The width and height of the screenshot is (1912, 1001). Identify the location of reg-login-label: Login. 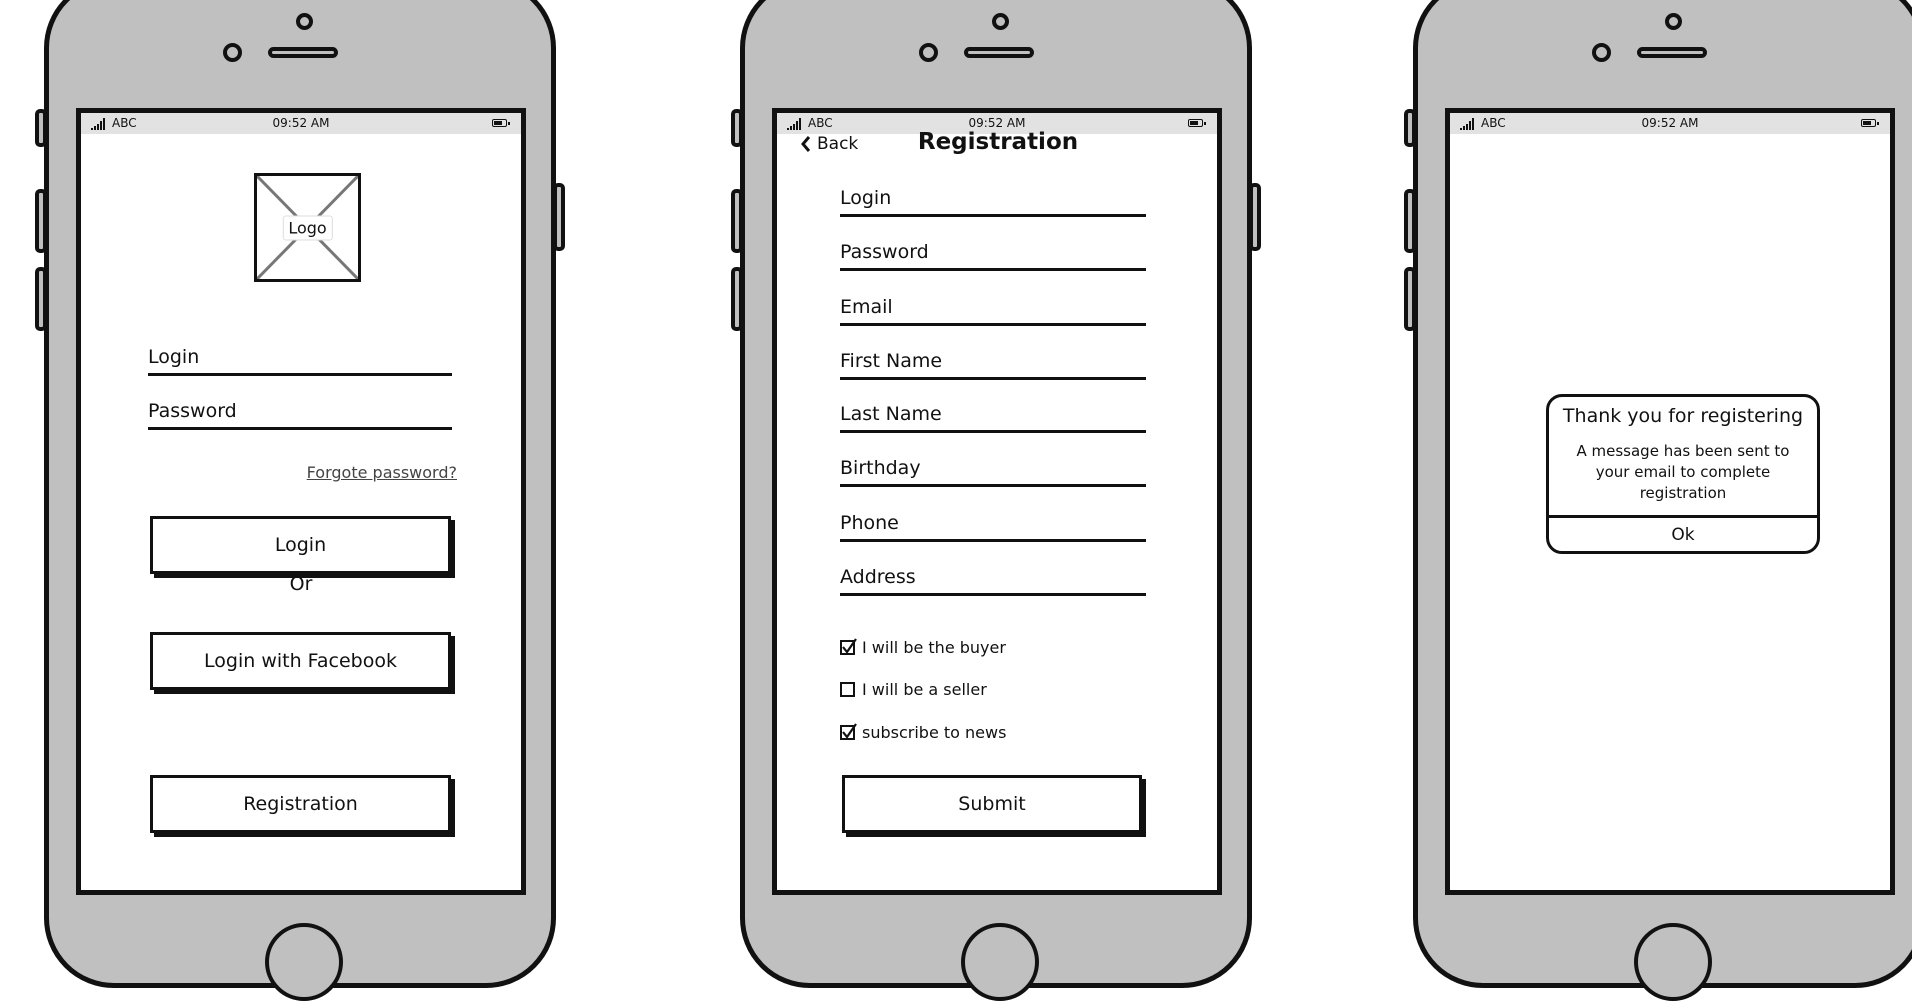
(866, 198).